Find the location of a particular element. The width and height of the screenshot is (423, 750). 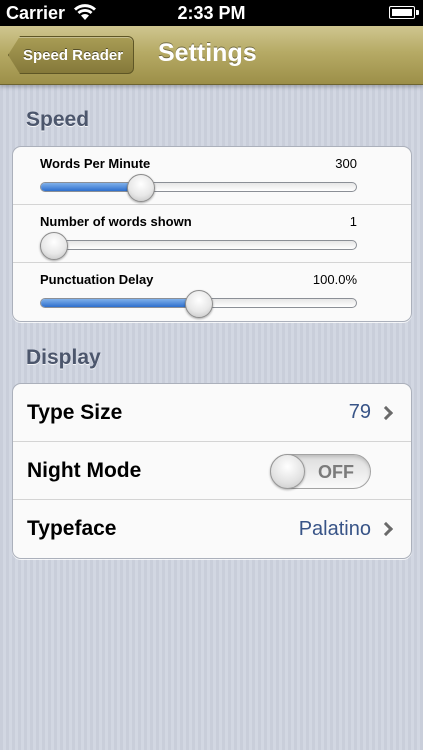

section-header-display: Display is located at coordinates (63, 357).